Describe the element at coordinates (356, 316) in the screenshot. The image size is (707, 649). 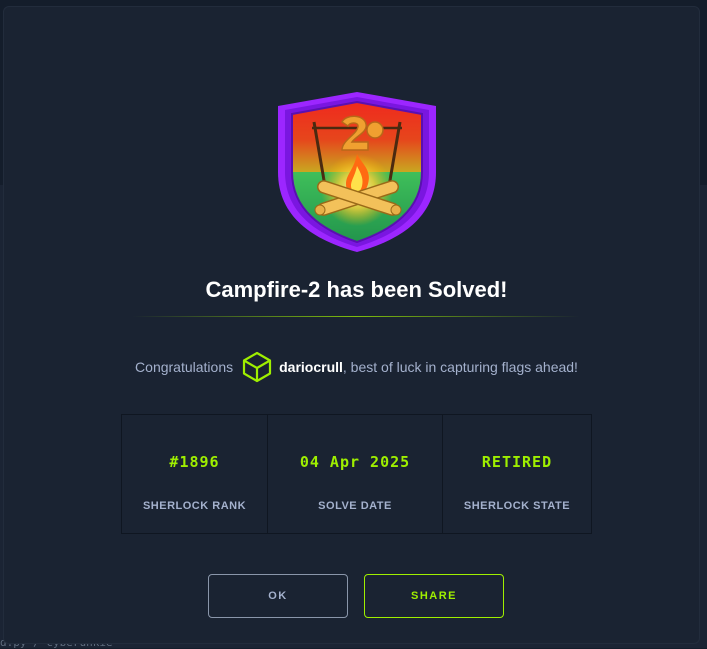
I see `title-divider` at that location.